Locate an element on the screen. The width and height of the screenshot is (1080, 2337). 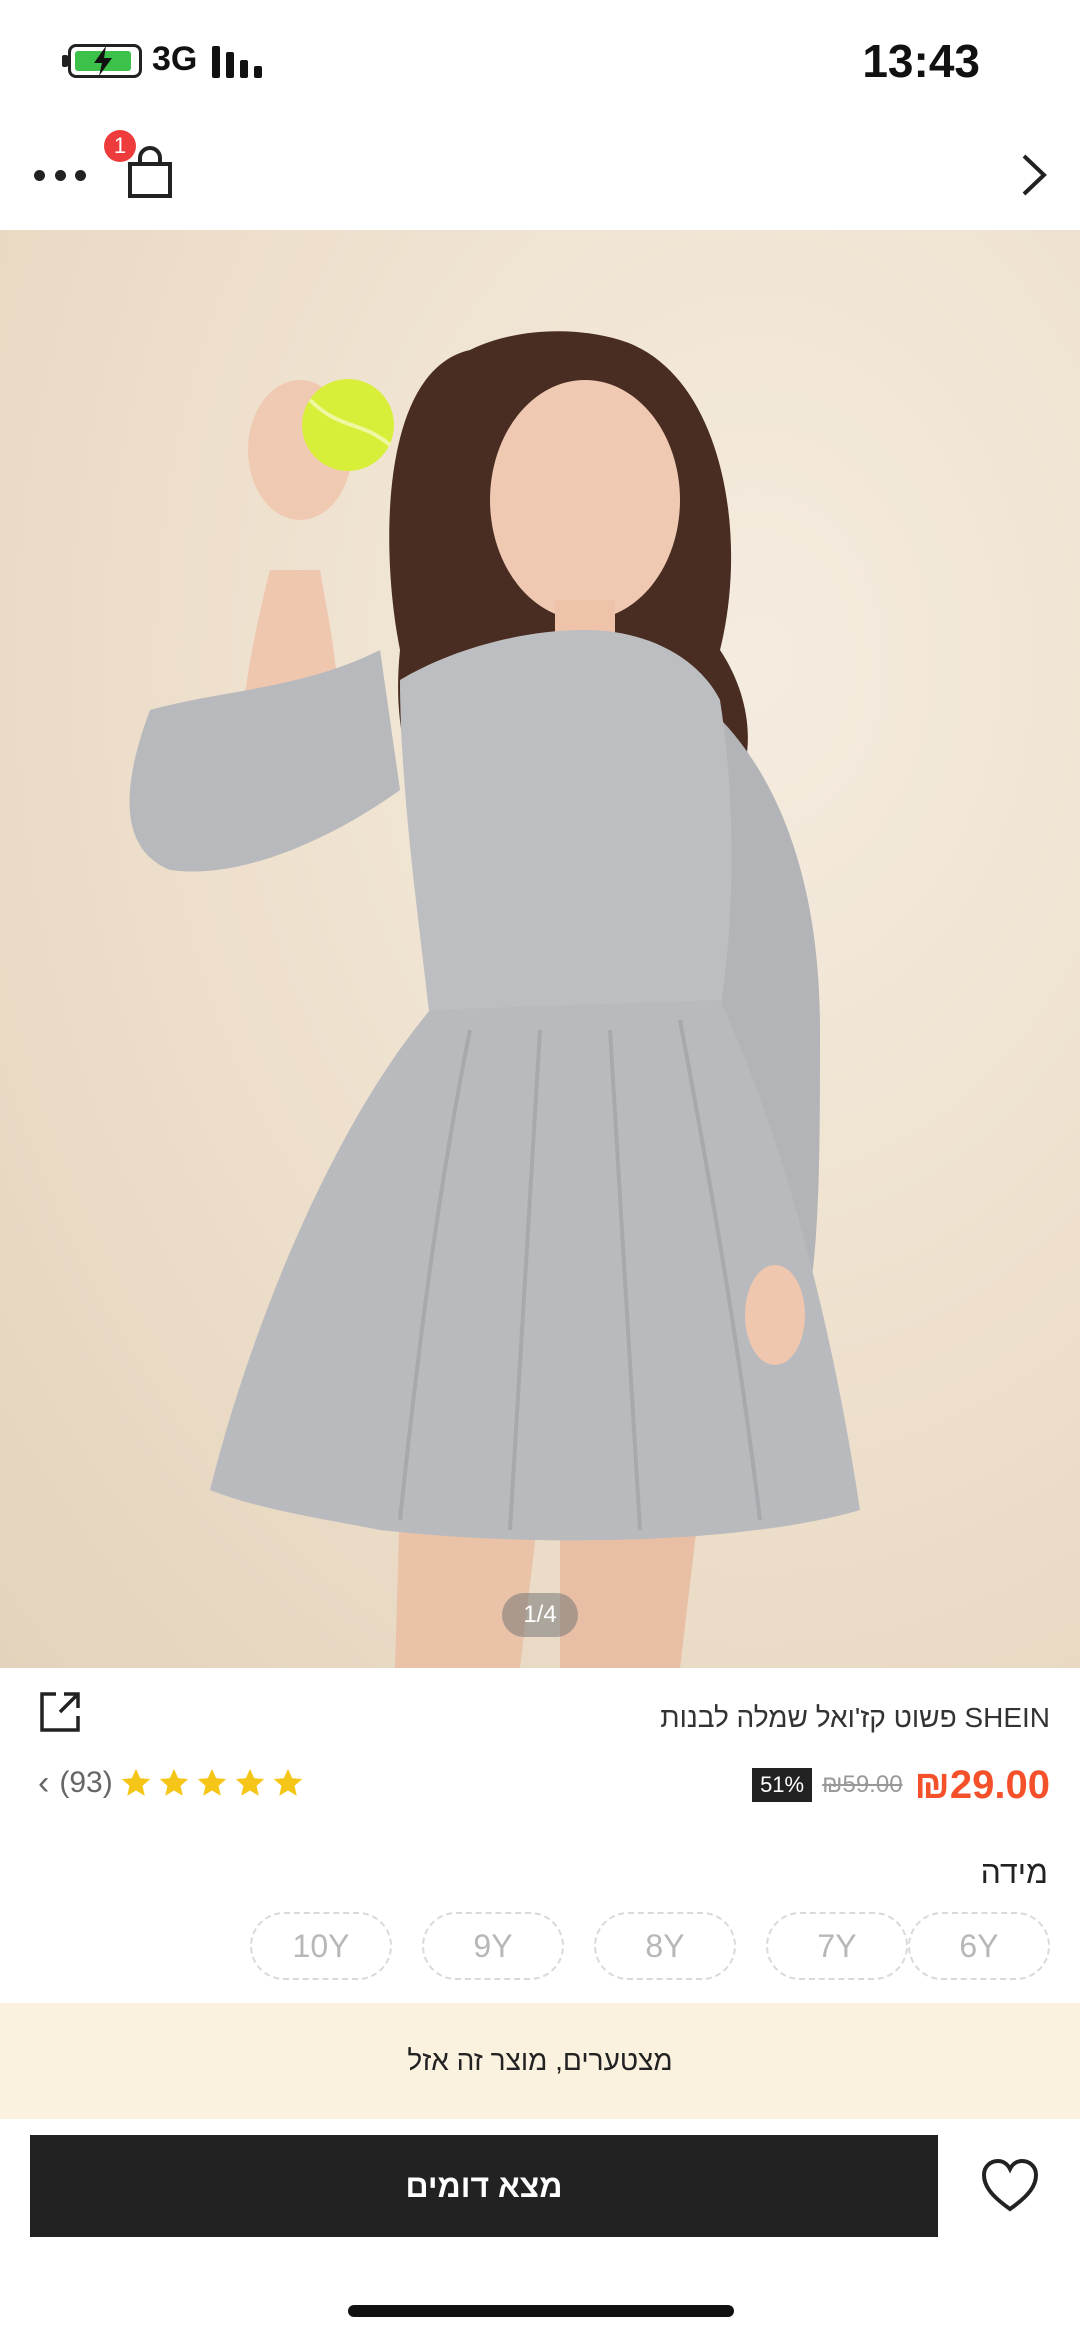
bottom-action-bar: מצא דומים is located at coordinates (540, 2228).